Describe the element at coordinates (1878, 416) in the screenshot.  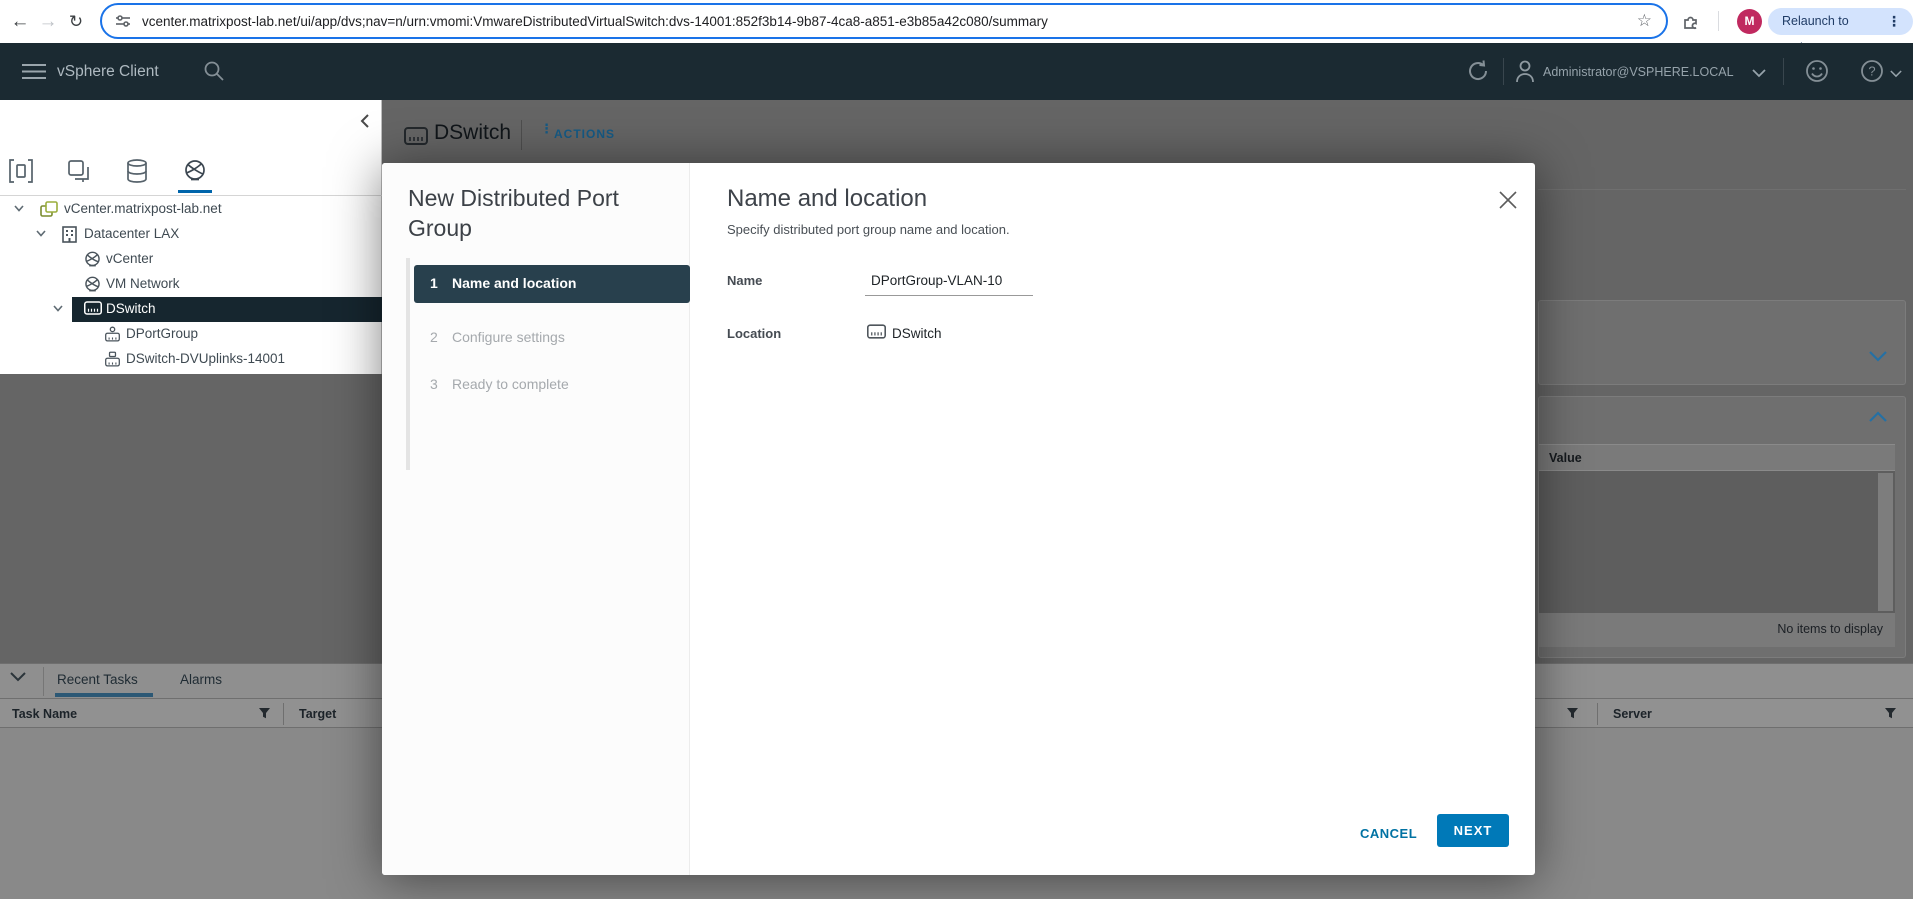
I see `chevron-up-icon` at that location.